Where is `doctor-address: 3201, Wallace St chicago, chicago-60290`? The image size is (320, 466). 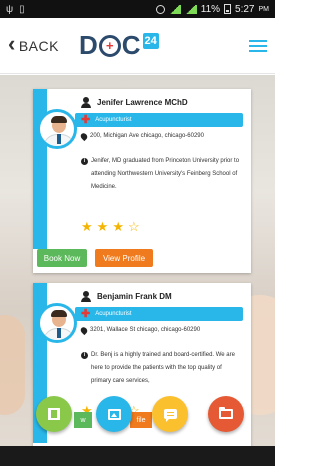 doctor-address: 3201, Wallace St chicago, chicago-60290 is located at coordinates (161, 330).